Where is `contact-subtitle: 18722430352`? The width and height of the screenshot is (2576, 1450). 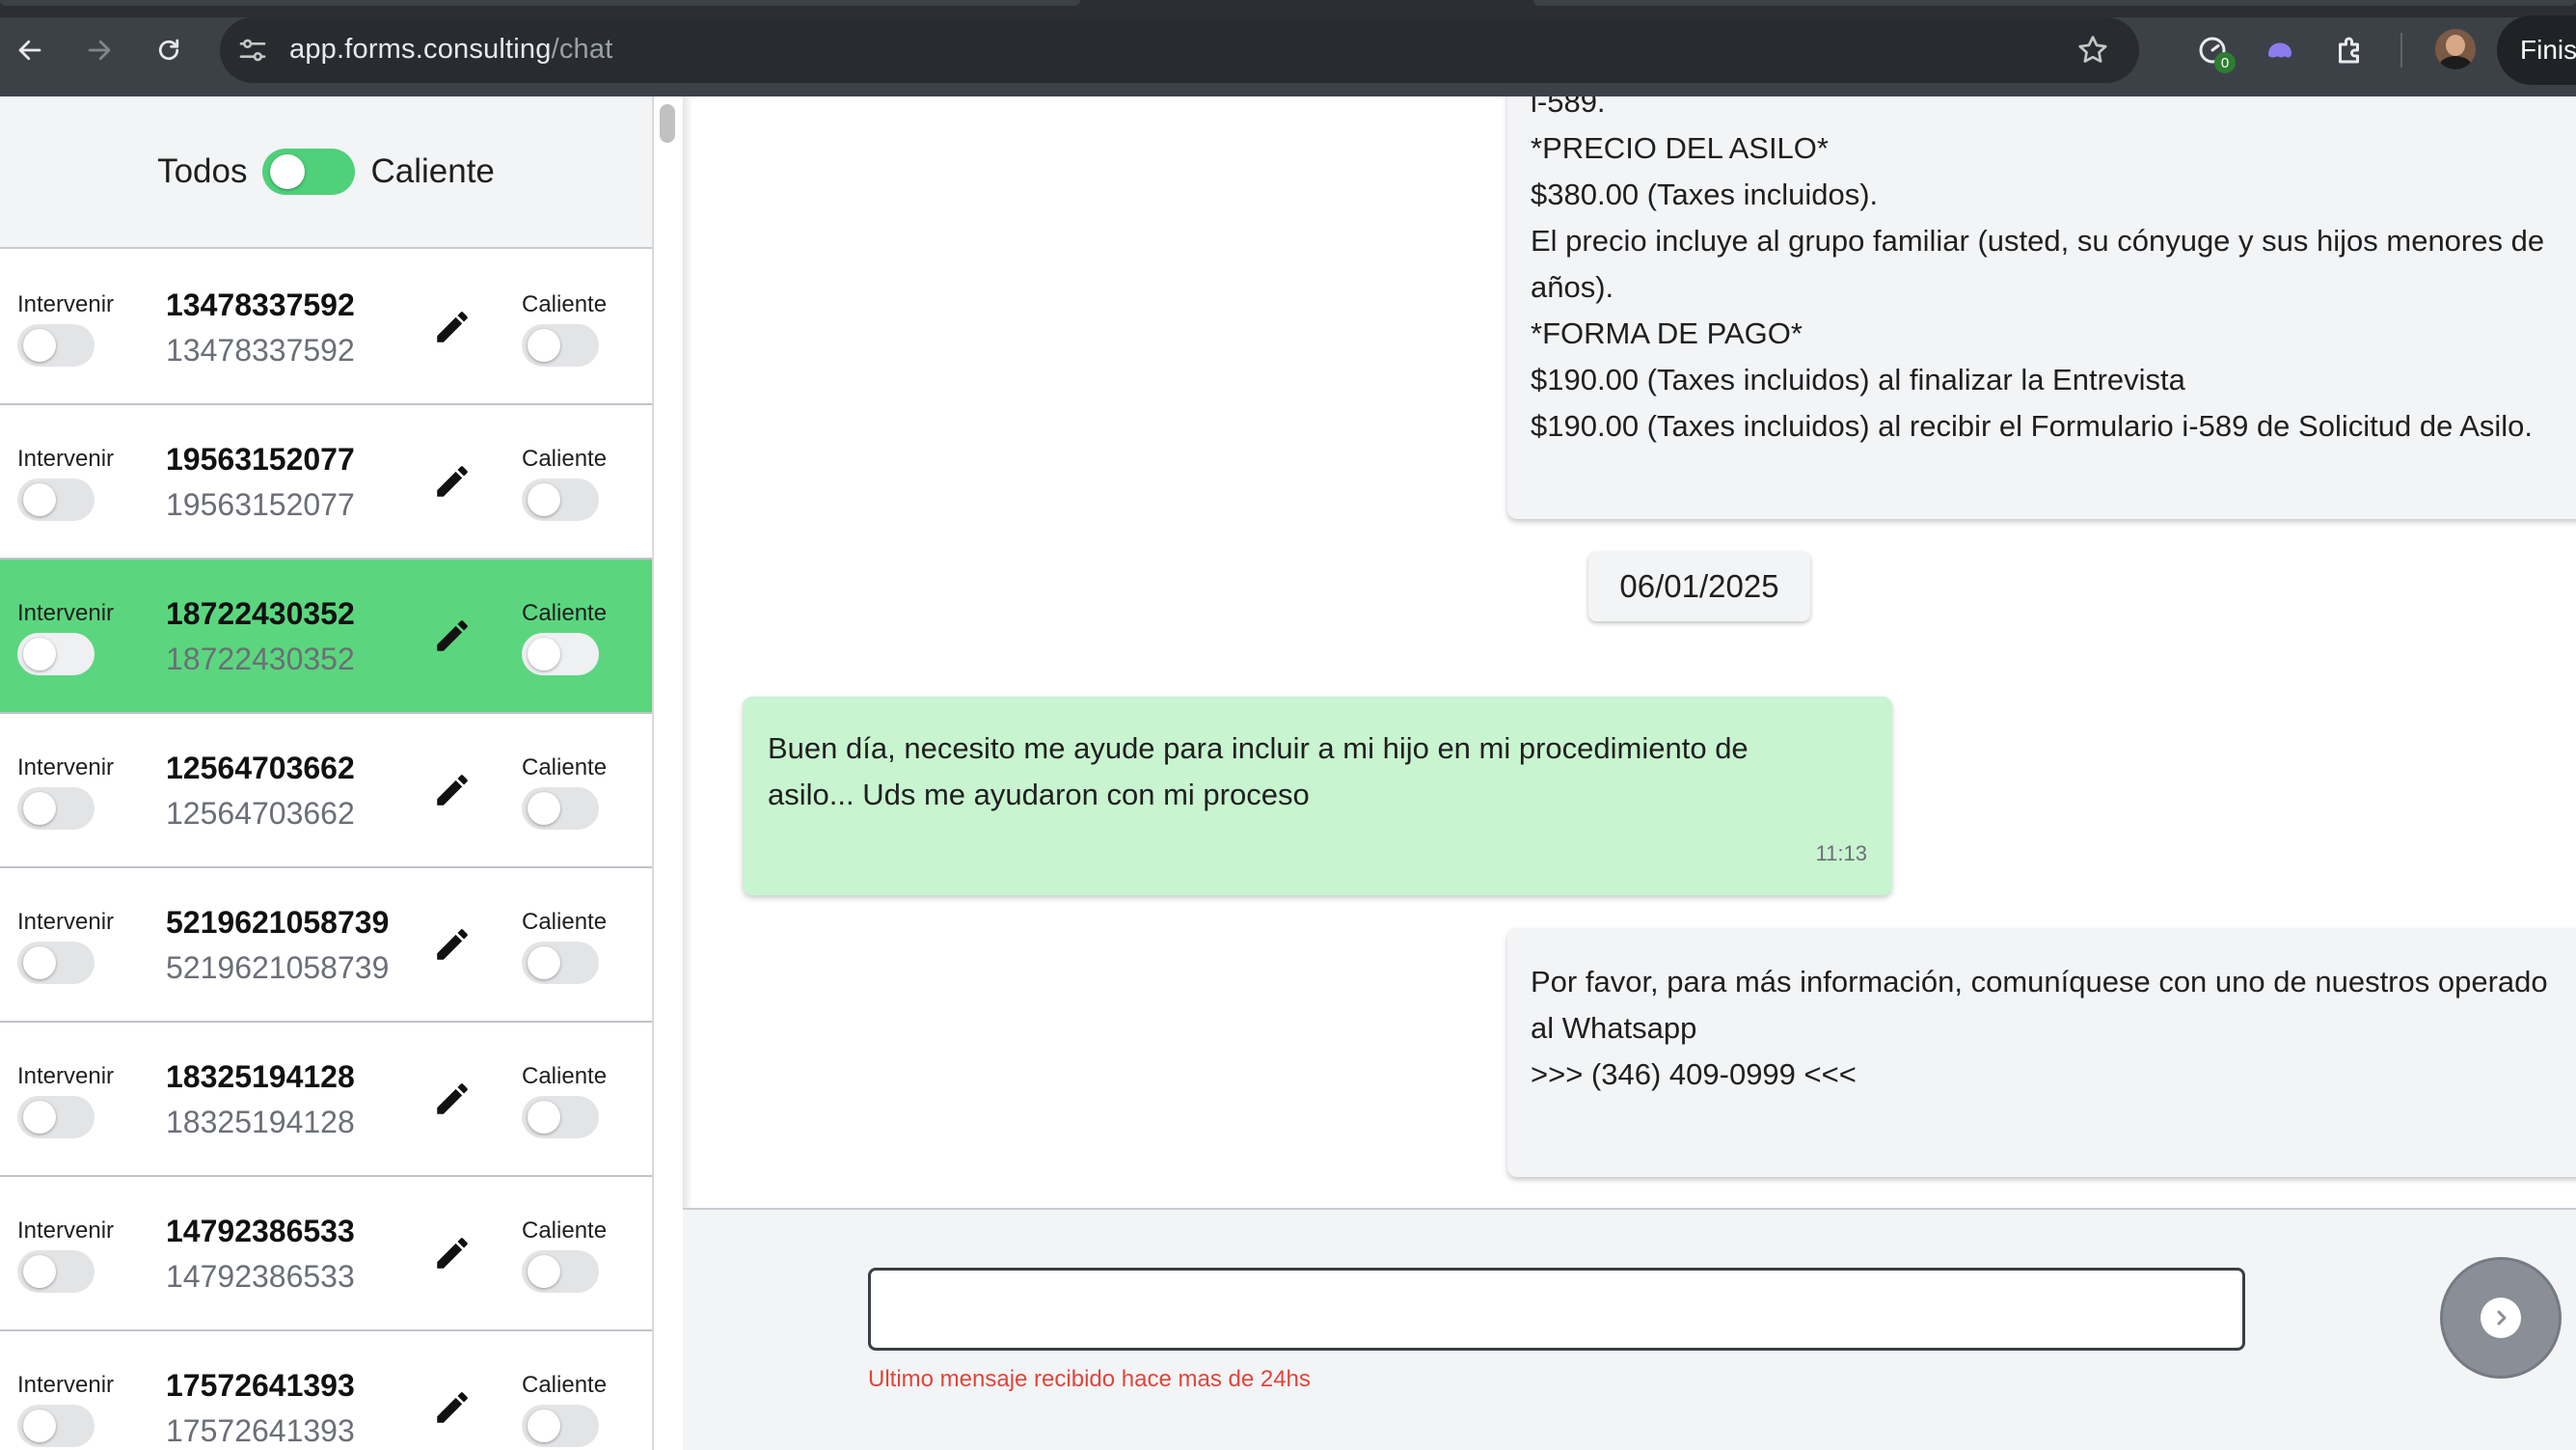 contact-subtitle: 18722430352 is located at coordinates (260, 659).